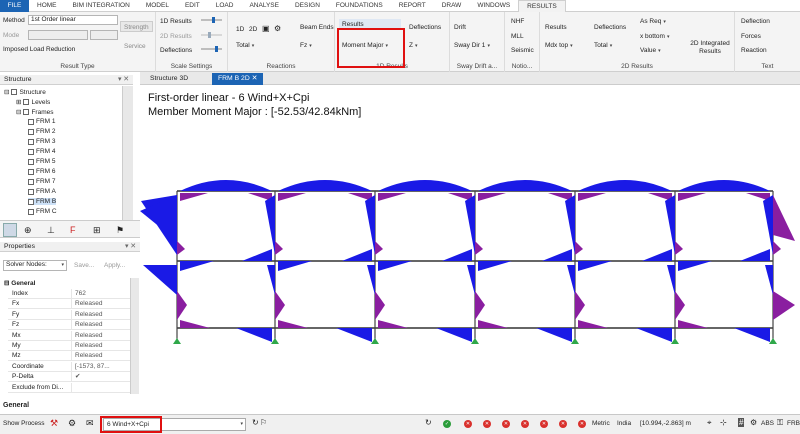 The height and width of the screenshot is (434, 800). I want to click on imposed-load-reduction: Imposed Load Reduction, so click(39, 49).